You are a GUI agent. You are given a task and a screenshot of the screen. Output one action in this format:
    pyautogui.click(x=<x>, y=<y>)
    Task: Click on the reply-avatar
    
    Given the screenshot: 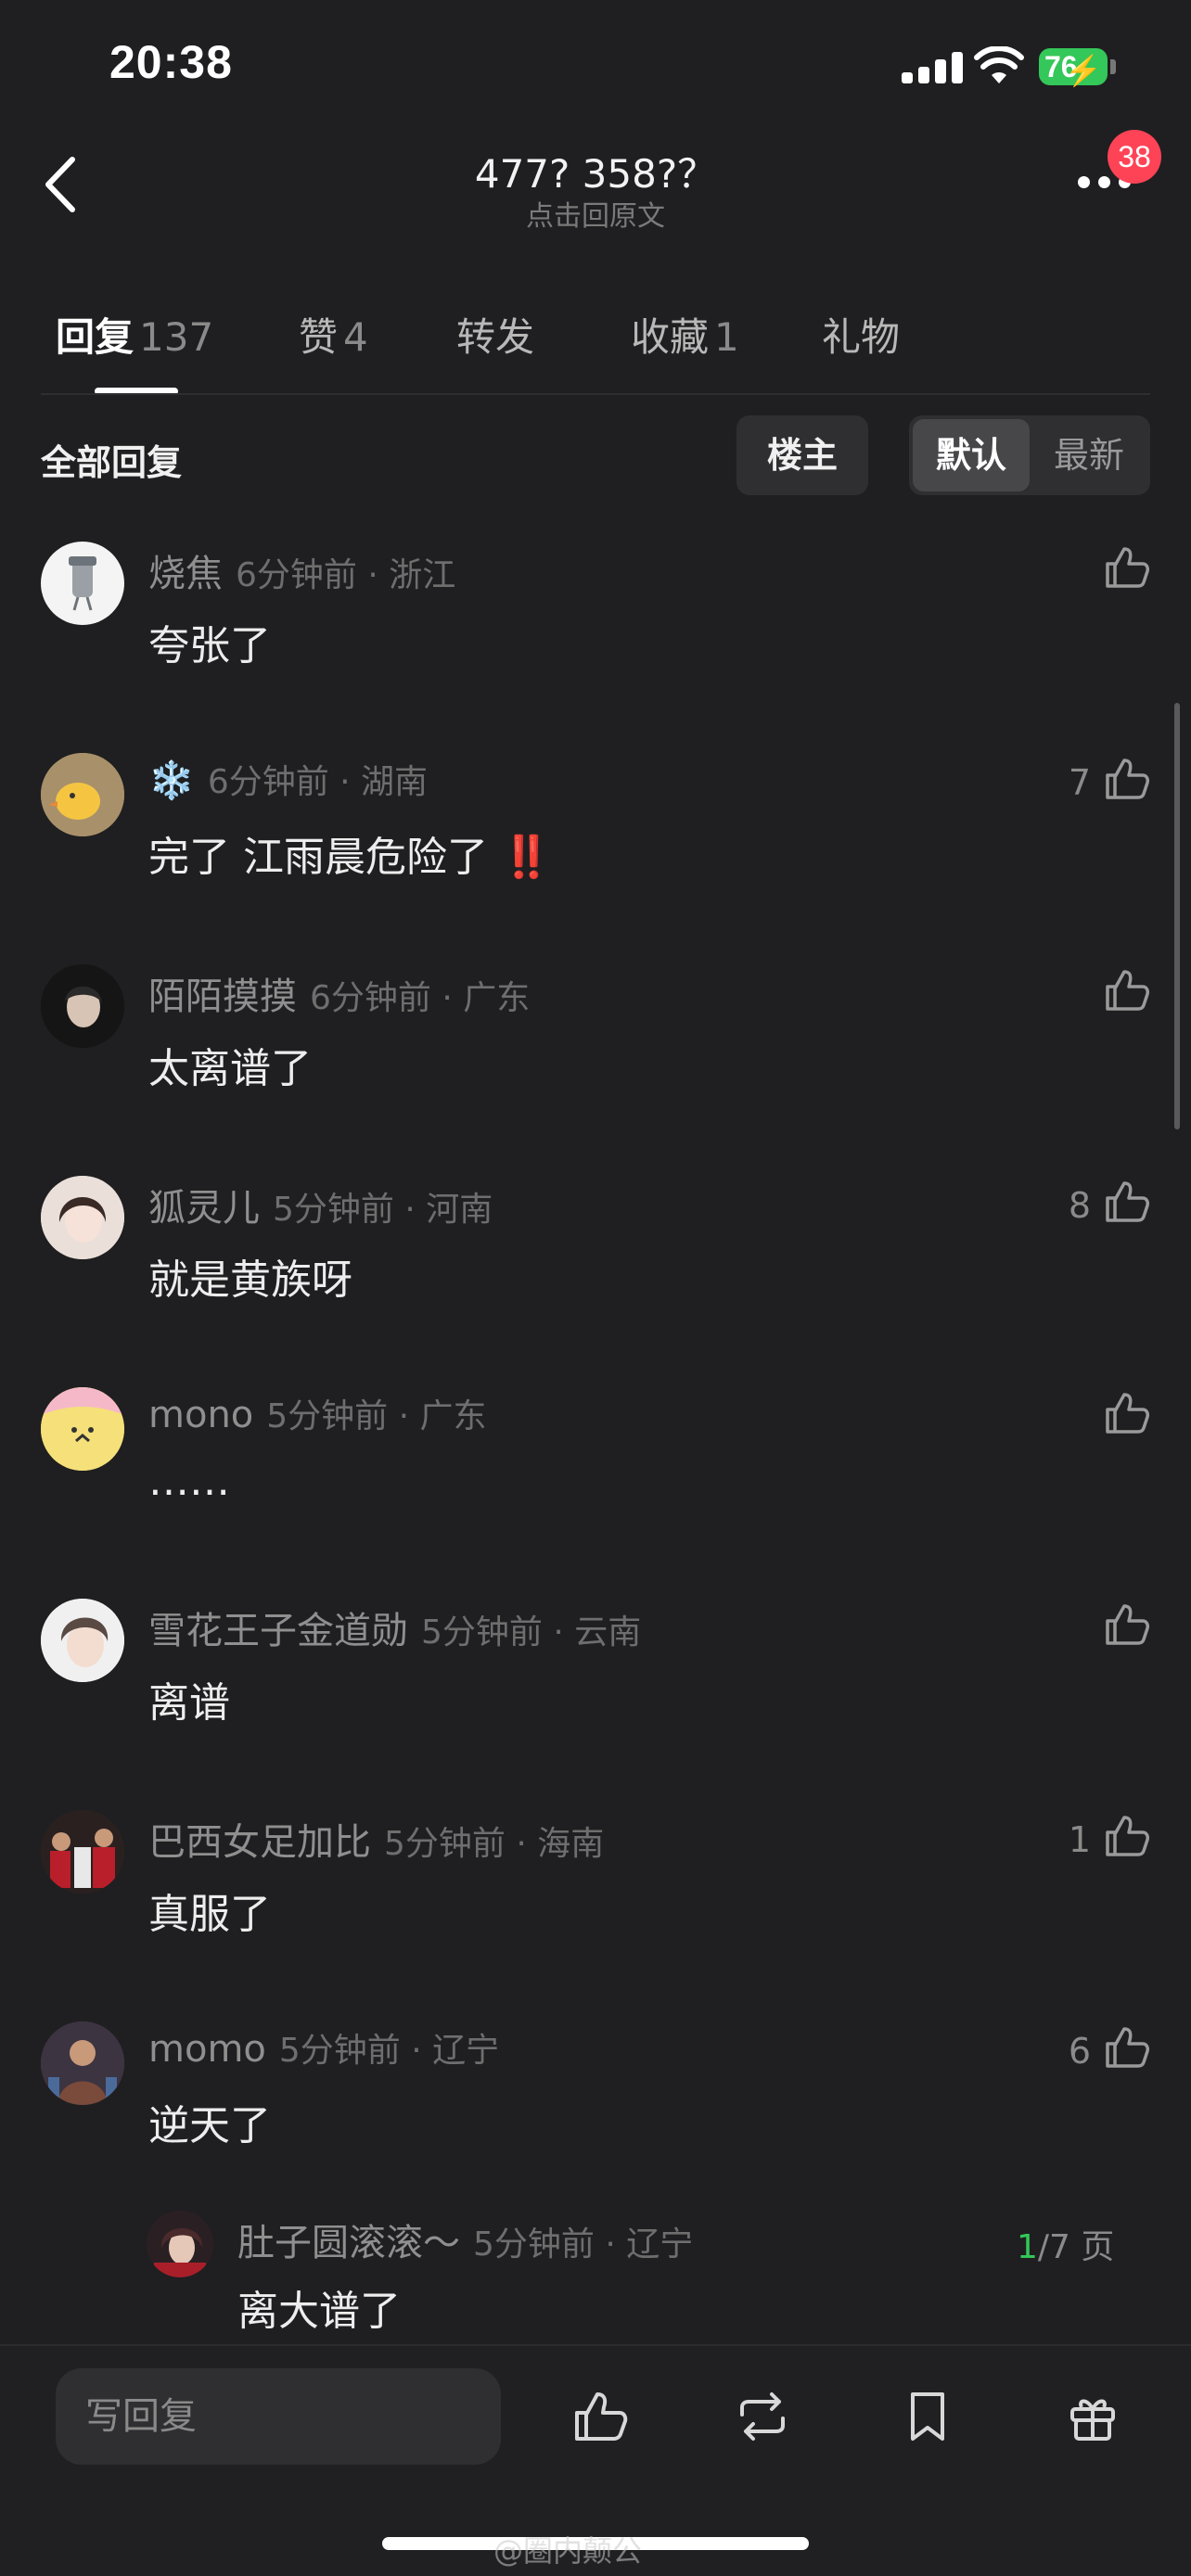 What is the action you would take?
    pyautogui.click(x=180, y=2244)
    